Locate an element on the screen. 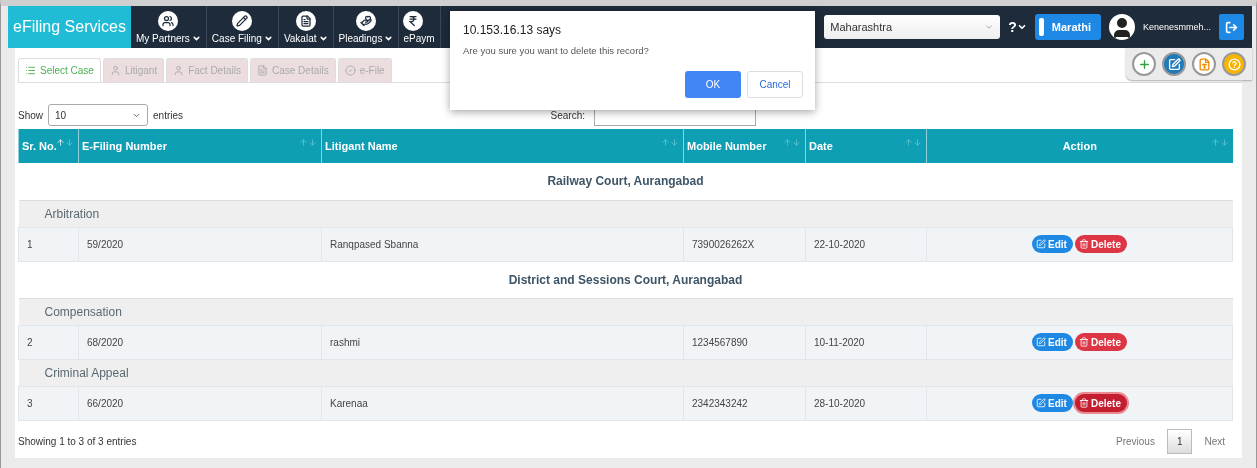 This screenshot has height=468, width=1257. help-menu: ? is located at coordinates (1017, 27).